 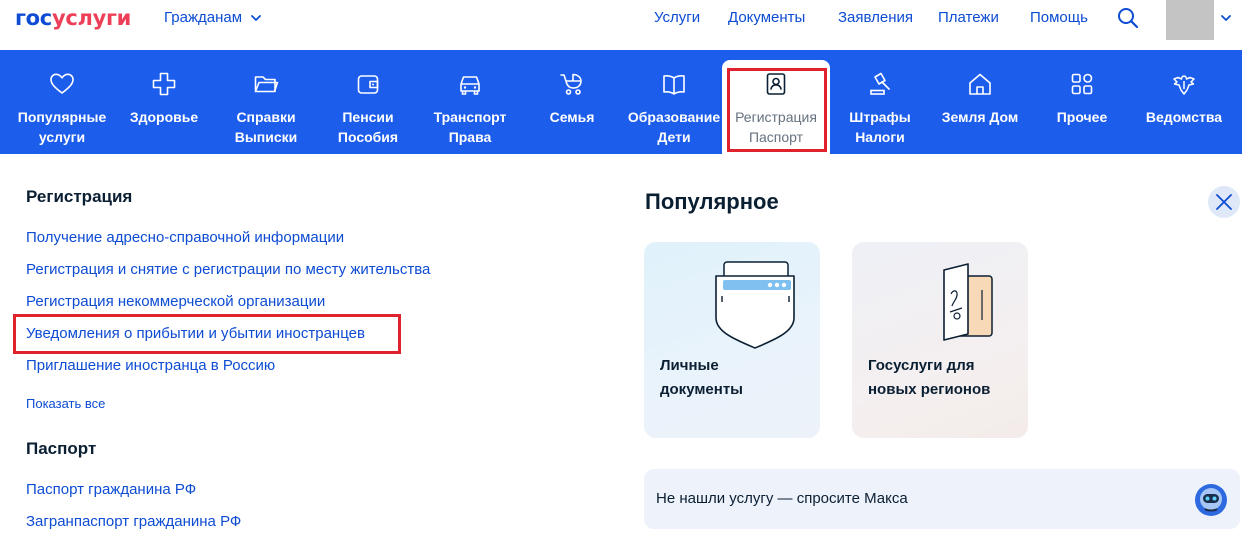 I want to click on category-registration: Регистрация Паспорт, so click(x=776, y=107).